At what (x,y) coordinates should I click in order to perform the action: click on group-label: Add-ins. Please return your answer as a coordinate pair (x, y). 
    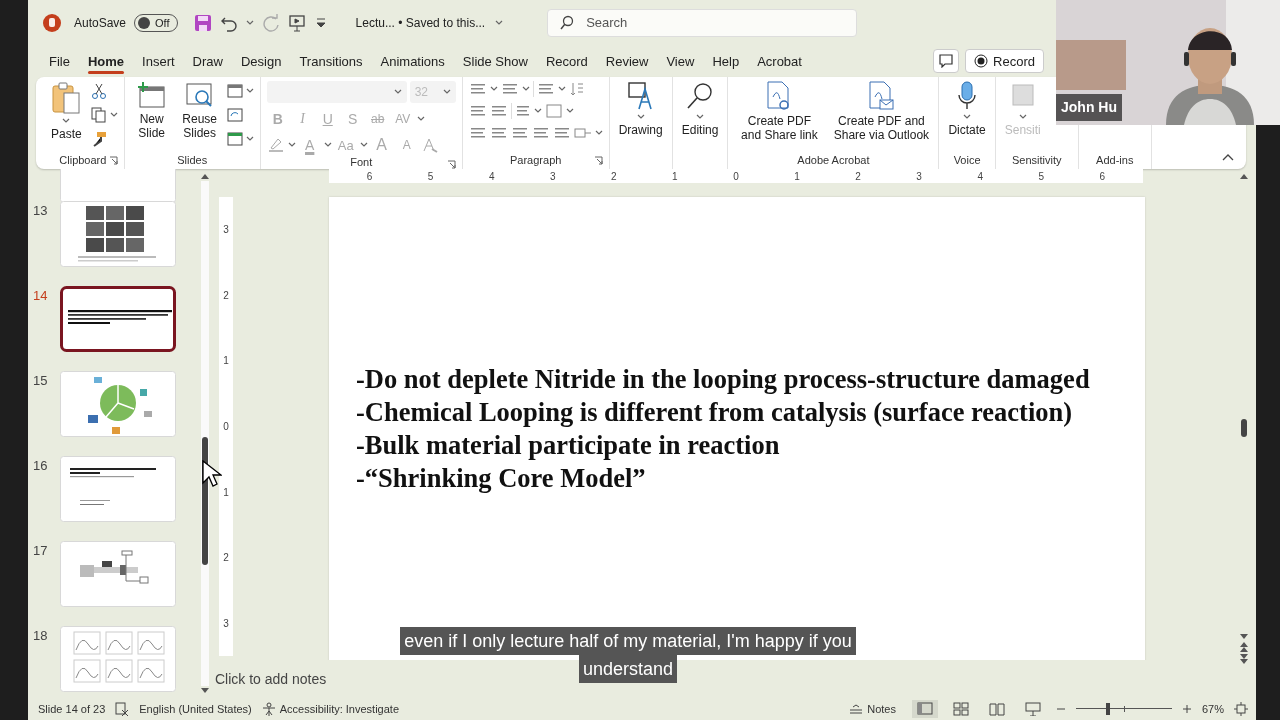
    Looking at the image, I should click on (1115, 160).